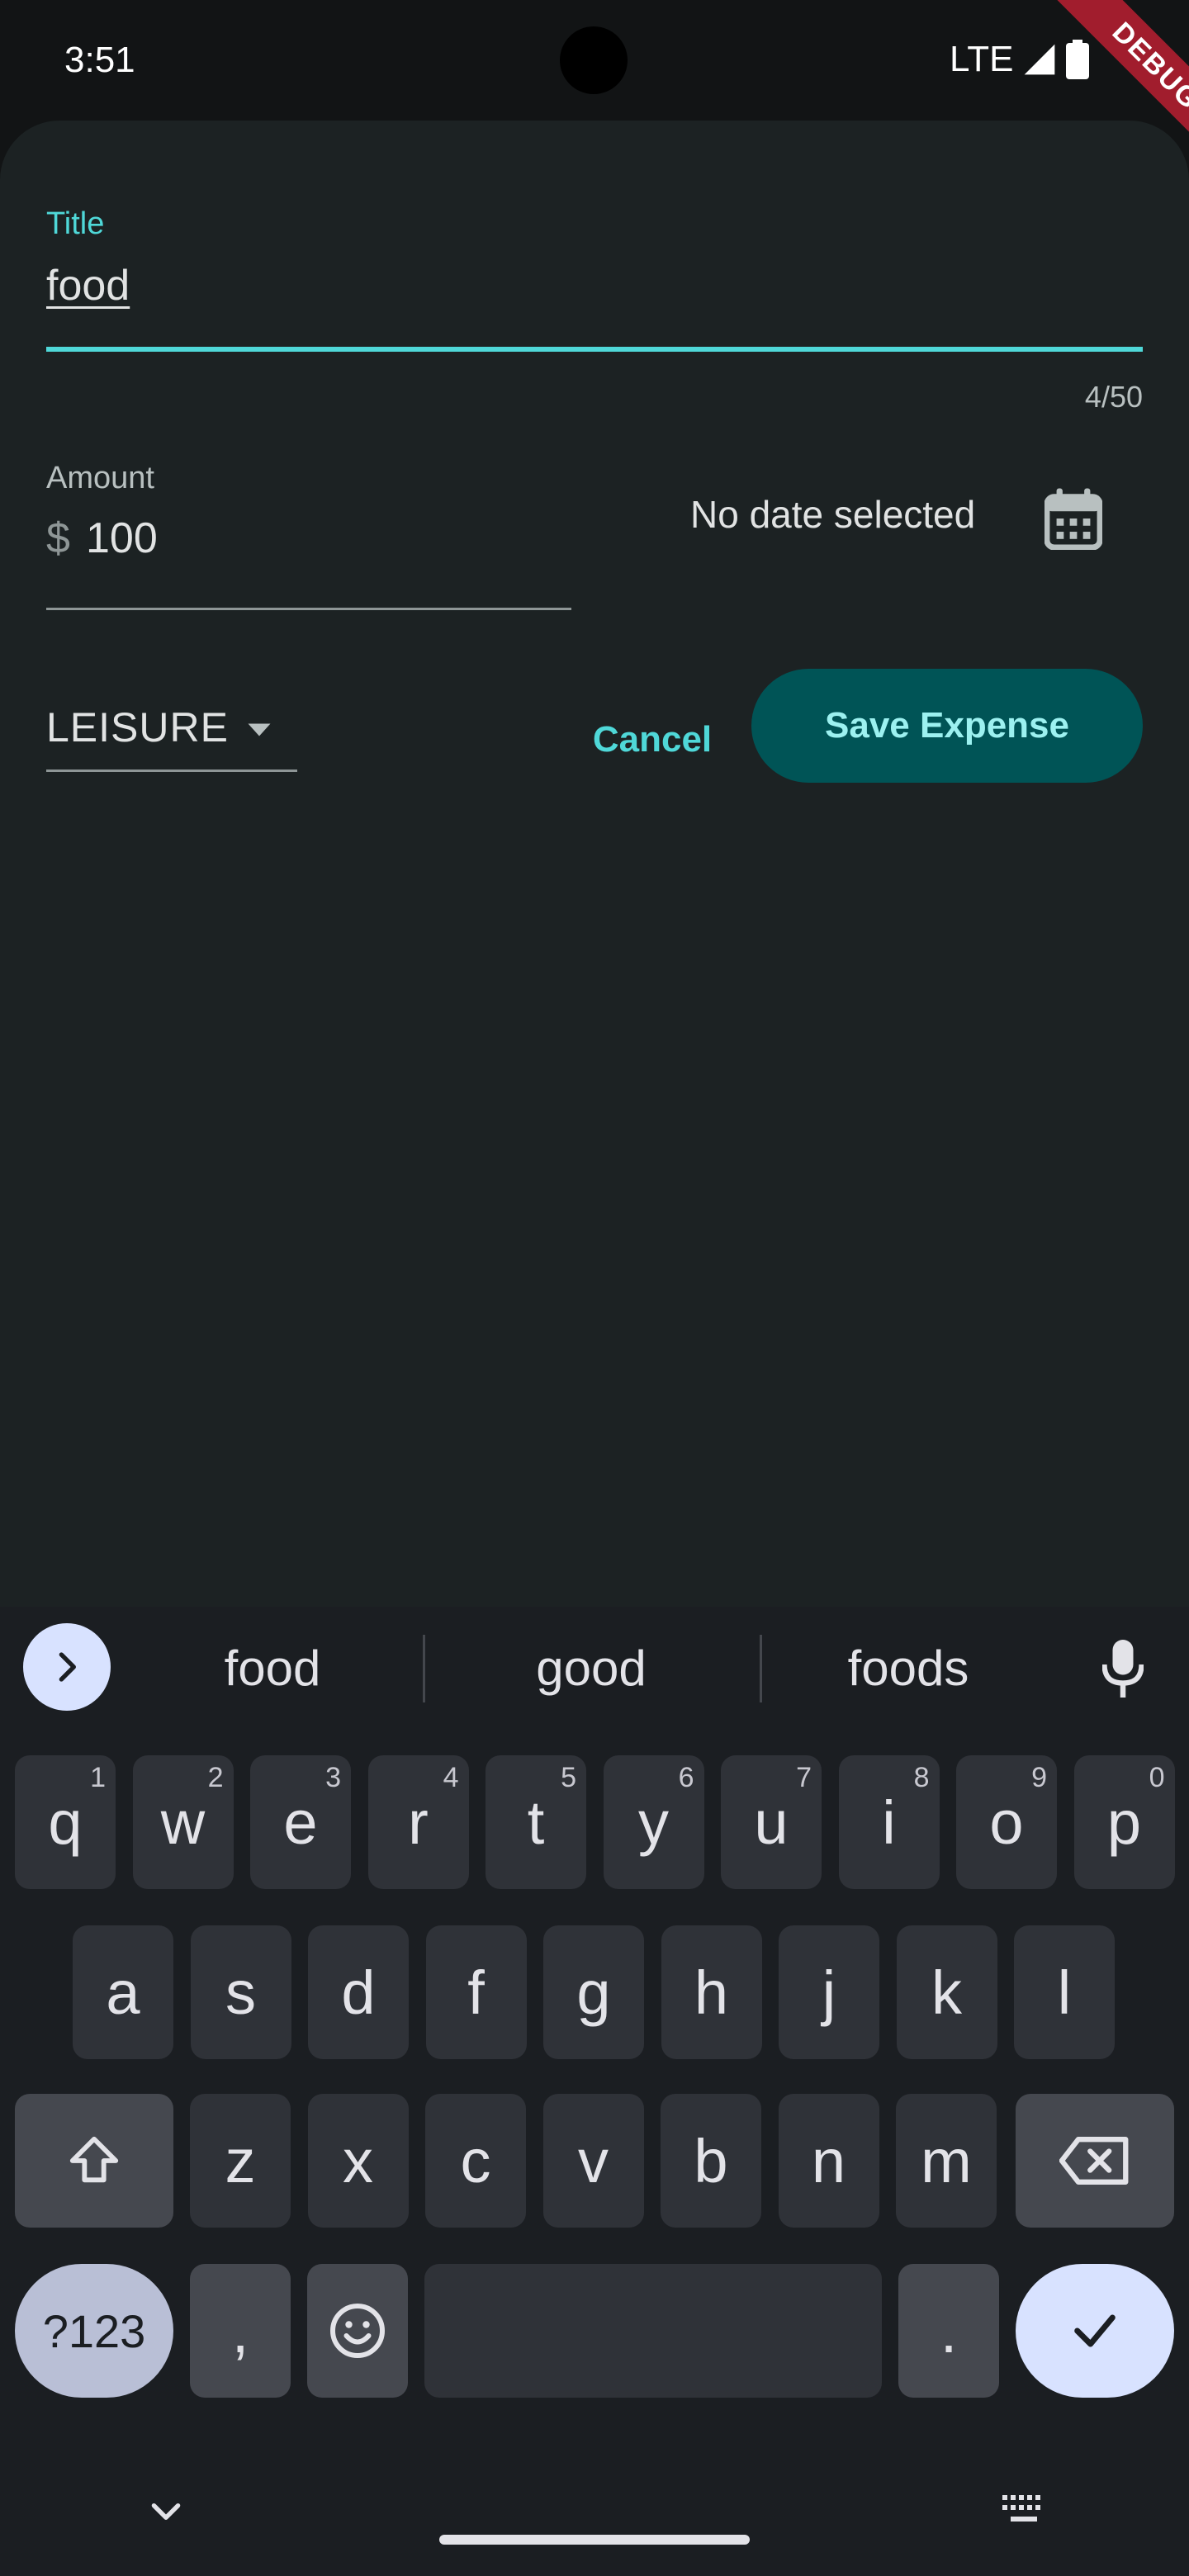 The image size is (1189, 2576). I want to click on calendar-icon, so click(1073, 519).